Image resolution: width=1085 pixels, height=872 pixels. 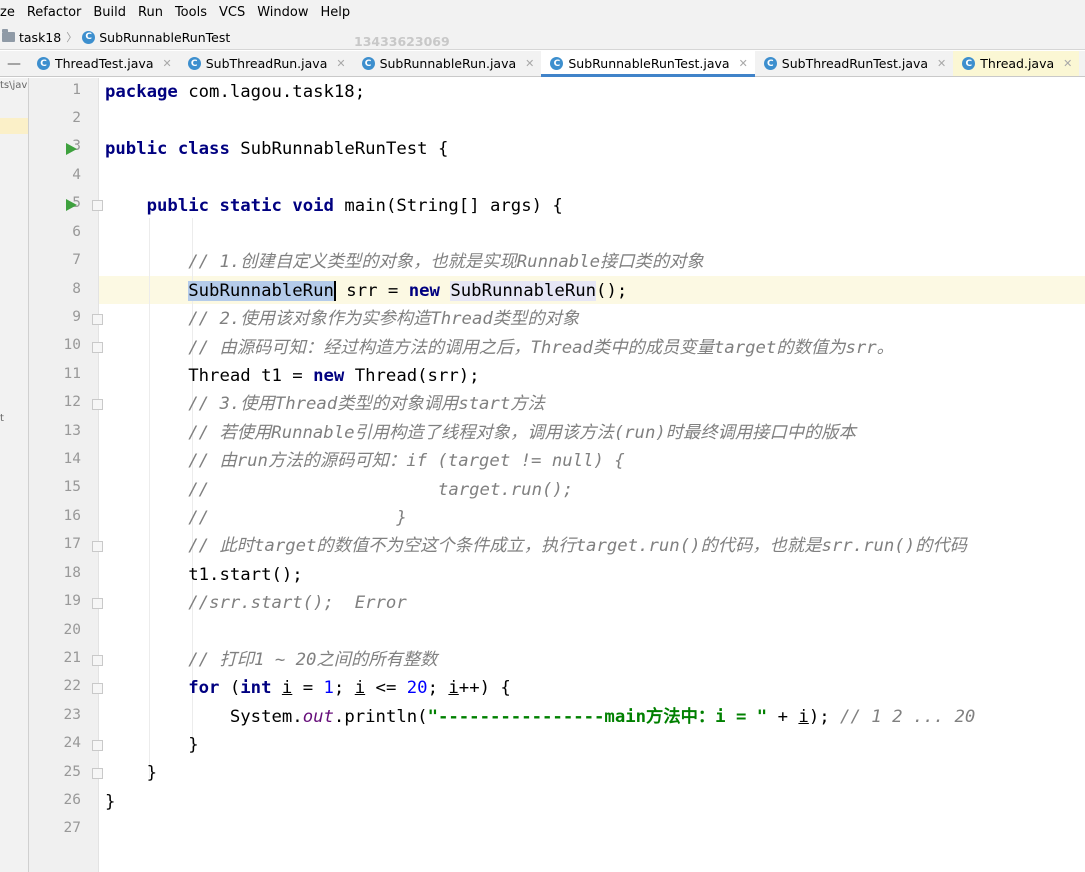 What do you see at coordinates (256, 688) in the screenshot?
I see `keyword: int` at bounding box center [256, 688].